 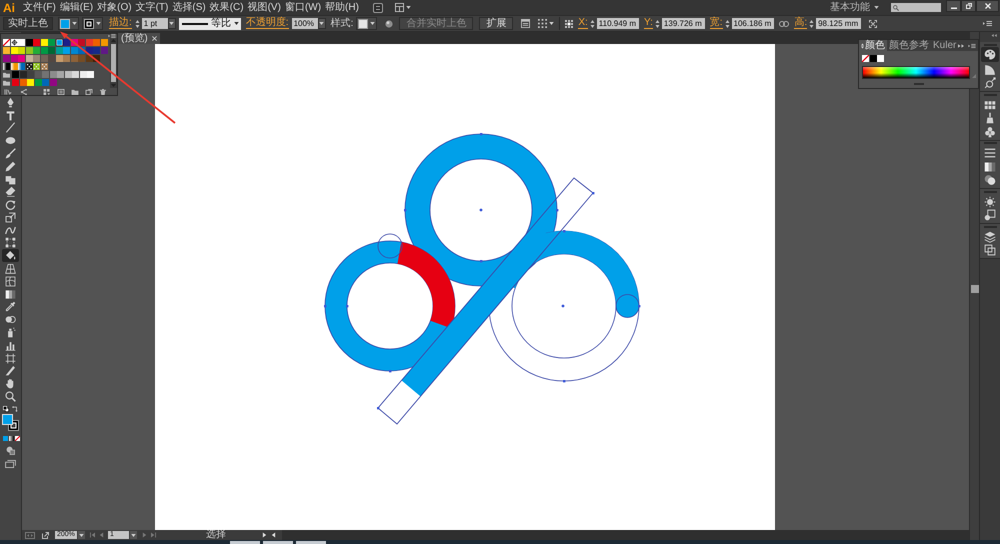 I want to click on minimize-button, so click(x=953, y=6).